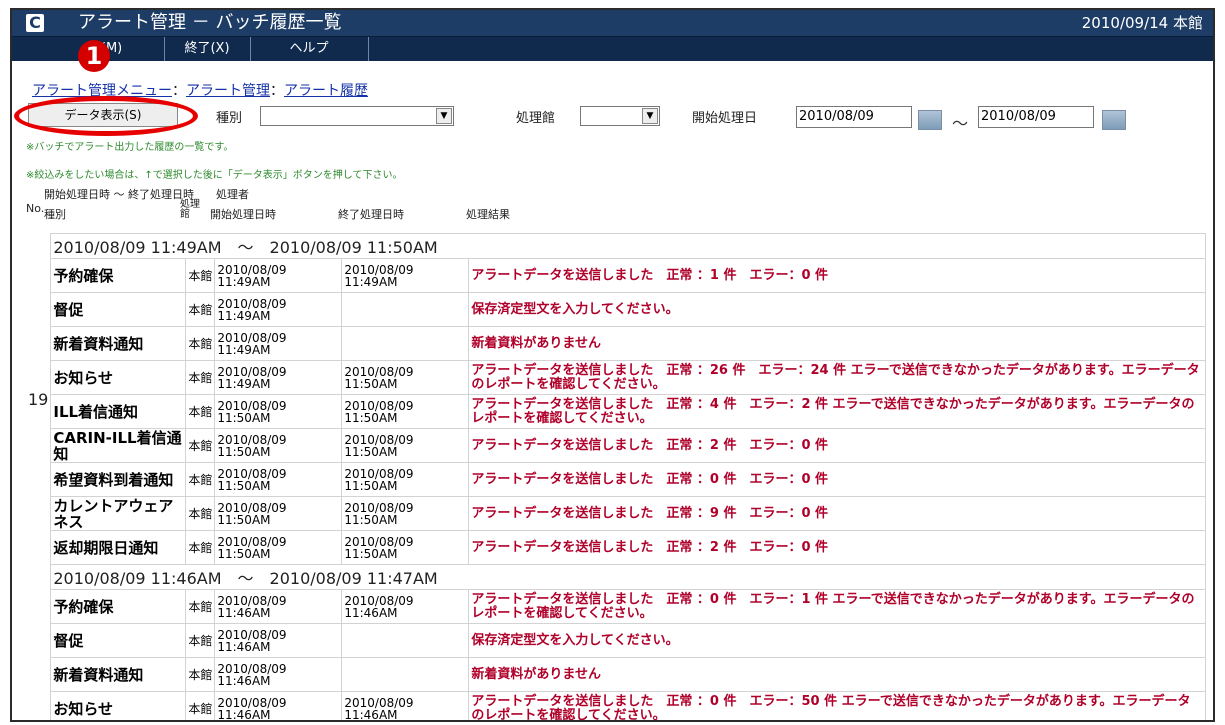 This screenshot has height=725, width=1225. I want to click on end-cell: 2010/08/09 11:50AM, so click(405, 445).